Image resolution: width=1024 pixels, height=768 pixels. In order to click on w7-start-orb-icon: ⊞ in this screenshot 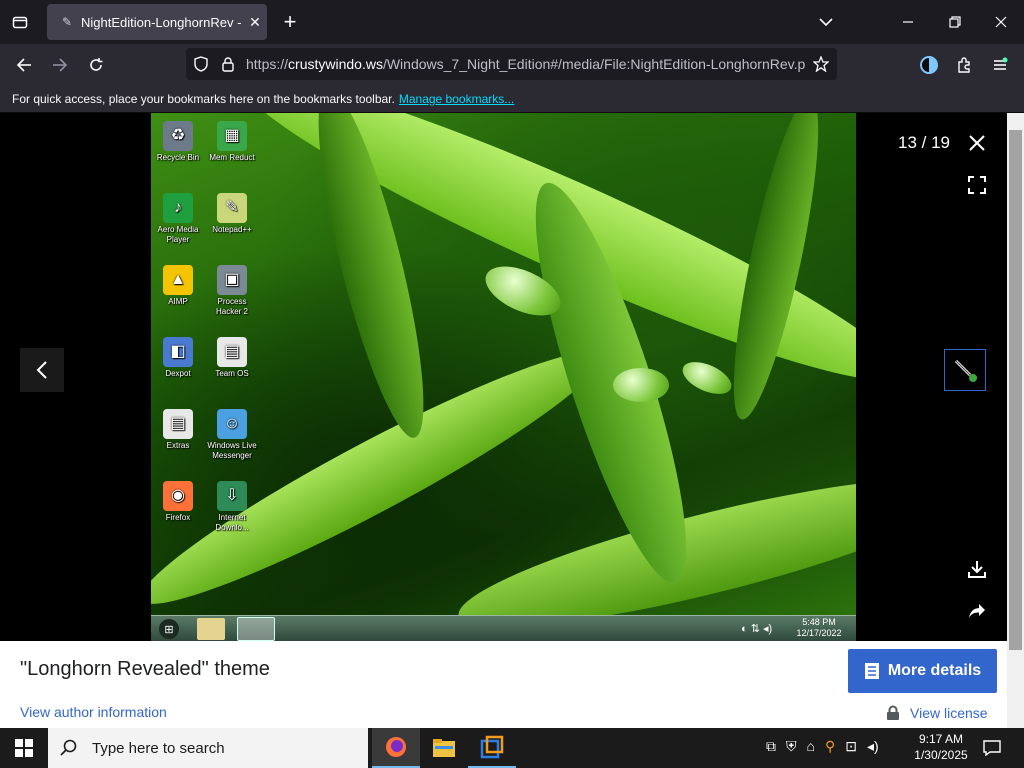, I will do `click(169, 629)`.